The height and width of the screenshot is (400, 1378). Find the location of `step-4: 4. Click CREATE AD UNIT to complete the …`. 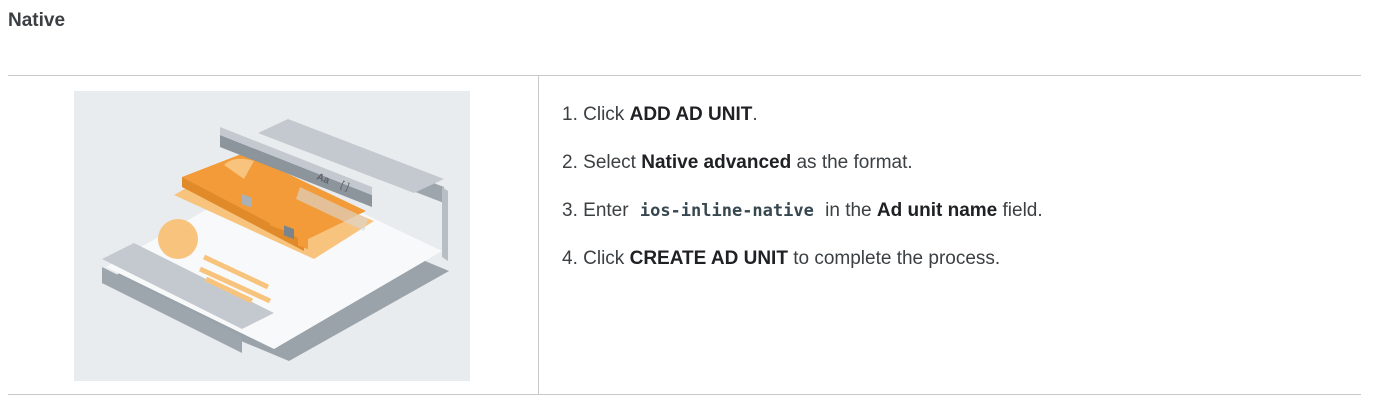

step-4: 4. Click CREATE AD UNIT to complete the … is located at coordinates (802, 272).